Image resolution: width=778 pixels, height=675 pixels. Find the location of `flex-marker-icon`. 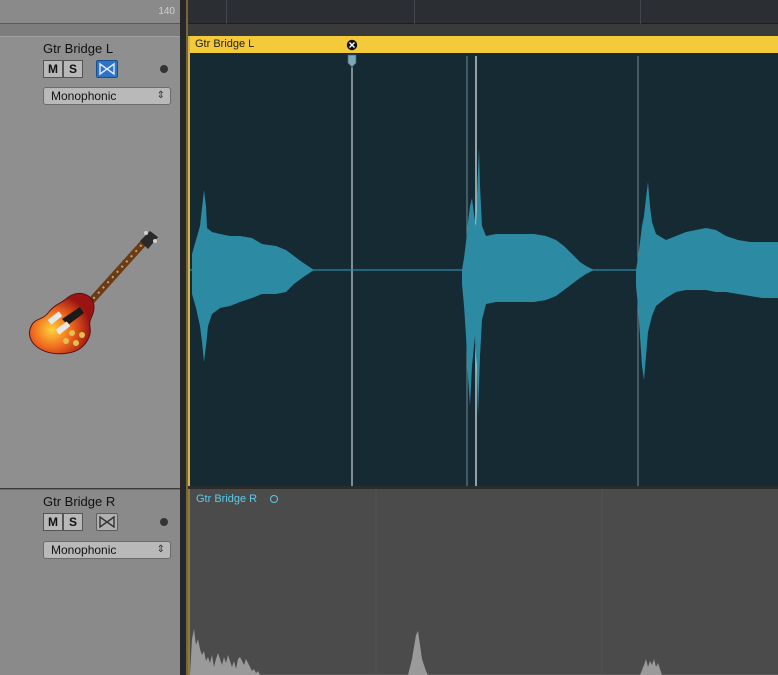

flex-marker-icon is located at coordinates (352, 61).